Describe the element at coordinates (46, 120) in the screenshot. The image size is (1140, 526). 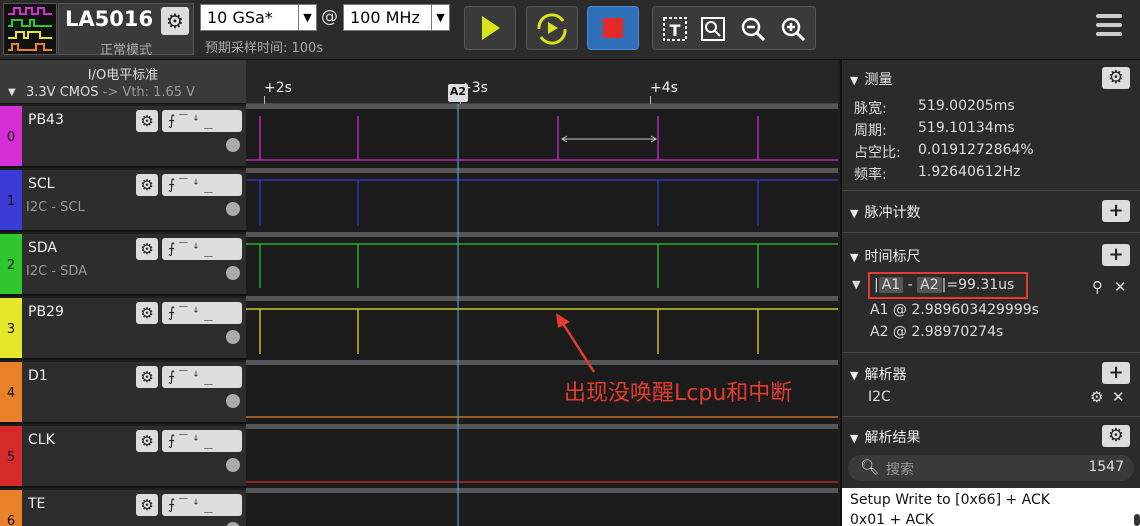
I see `channel-name: PB43` at that location.